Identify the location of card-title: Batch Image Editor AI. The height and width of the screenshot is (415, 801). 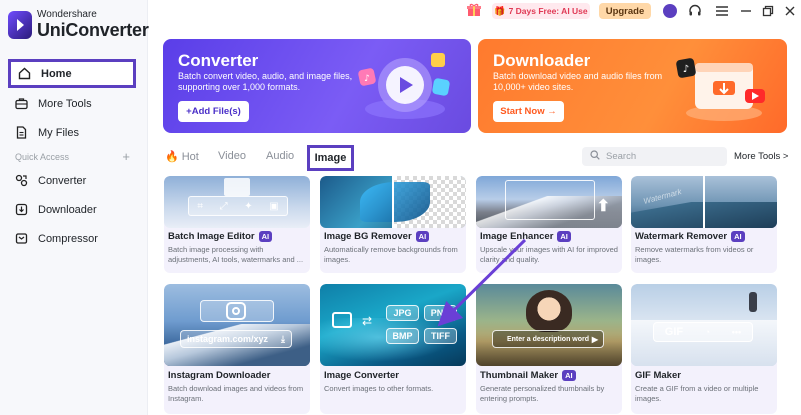
(220, 236).